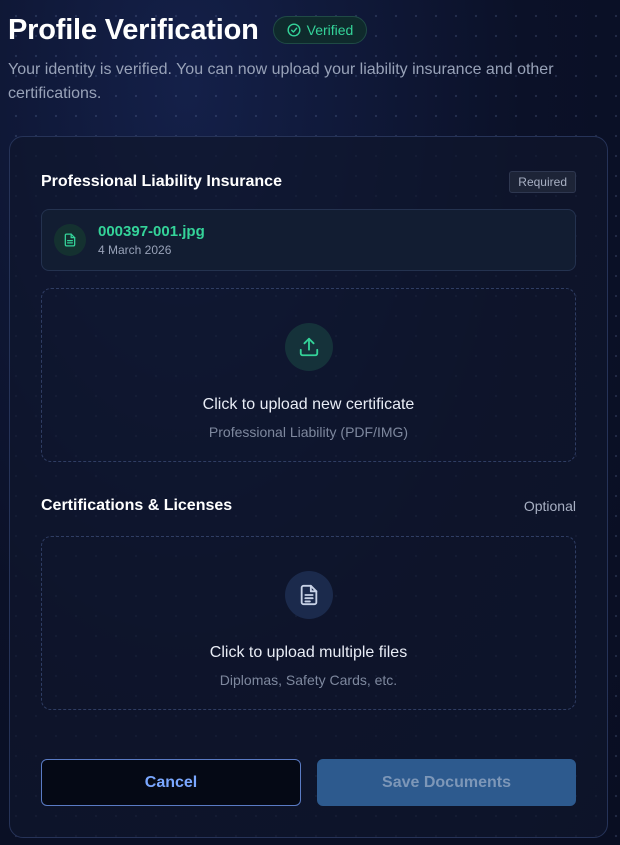 The height and width of the screenshot is (845, 620). Describe the element at coordinates (70, 240) in the screenshot. I see `document-icon` at that location.